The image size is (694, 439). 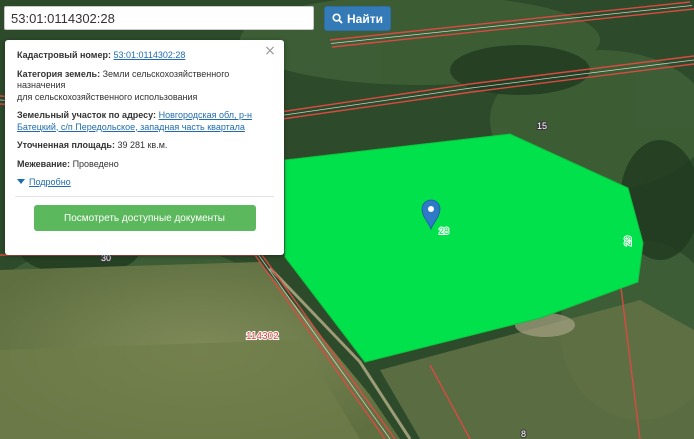 What do you see at coordinates (166, 73) in the screenshot?
I see `category-value: Земли сельскохозяйственного` at bounding box center [166, 73].